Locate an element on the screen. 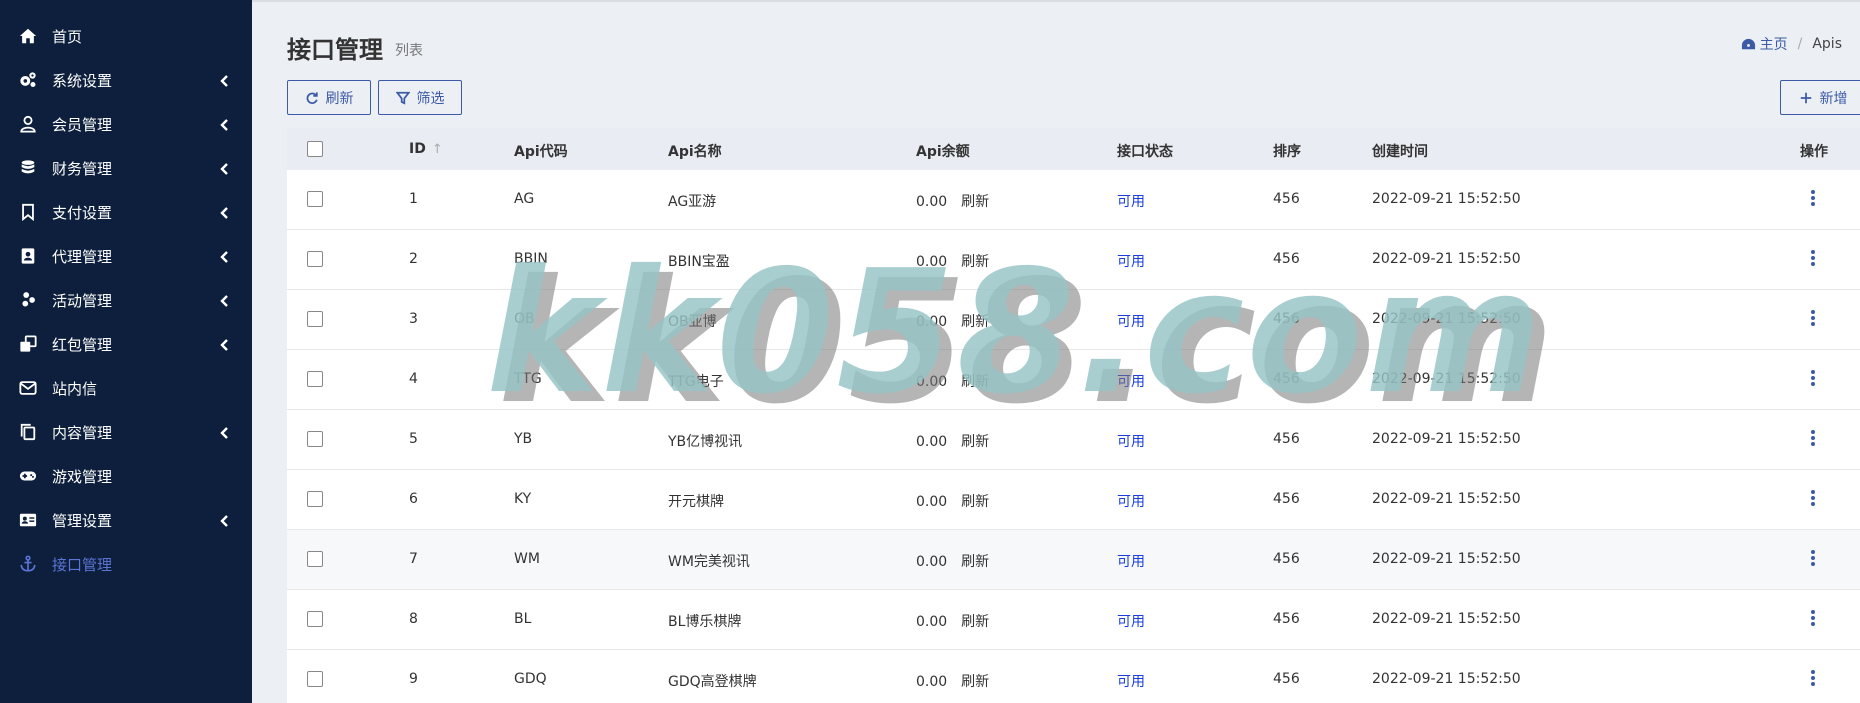 This screenshot has height=703, width=1860. column-header-created: 创建时间 is located at coordinates (1400, 152).